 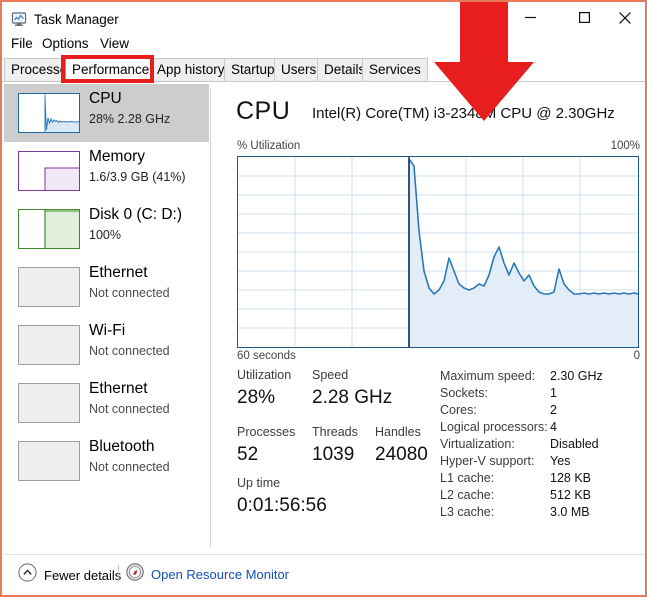 I want to click on graph-x-axis-right: 0, so click(x=636, y=356).